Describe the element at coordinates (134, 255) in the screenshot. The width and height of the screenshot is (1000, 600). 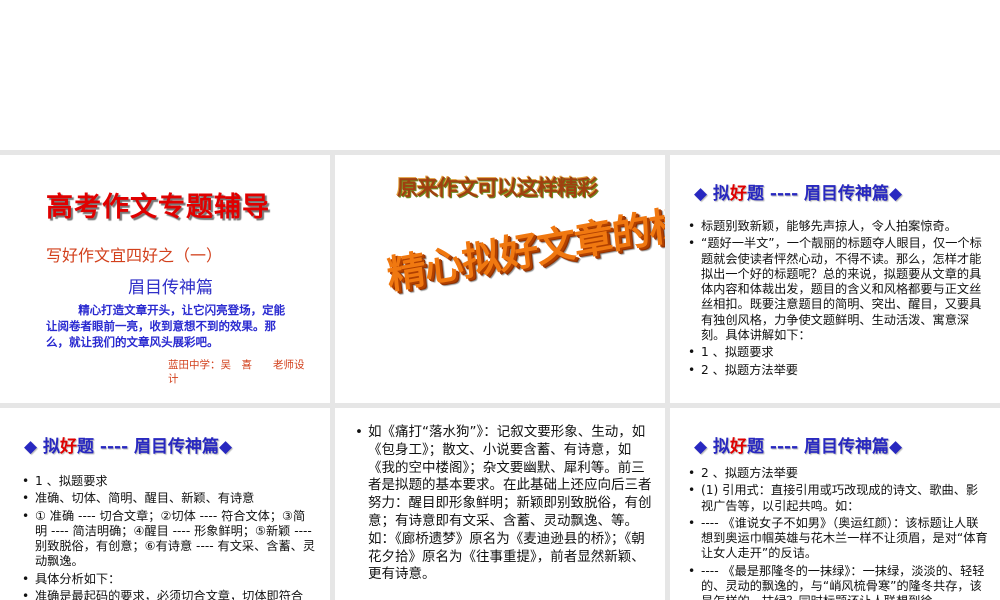
I see `slide-subtitle: 写好作文宜四好之（一）` at that location.